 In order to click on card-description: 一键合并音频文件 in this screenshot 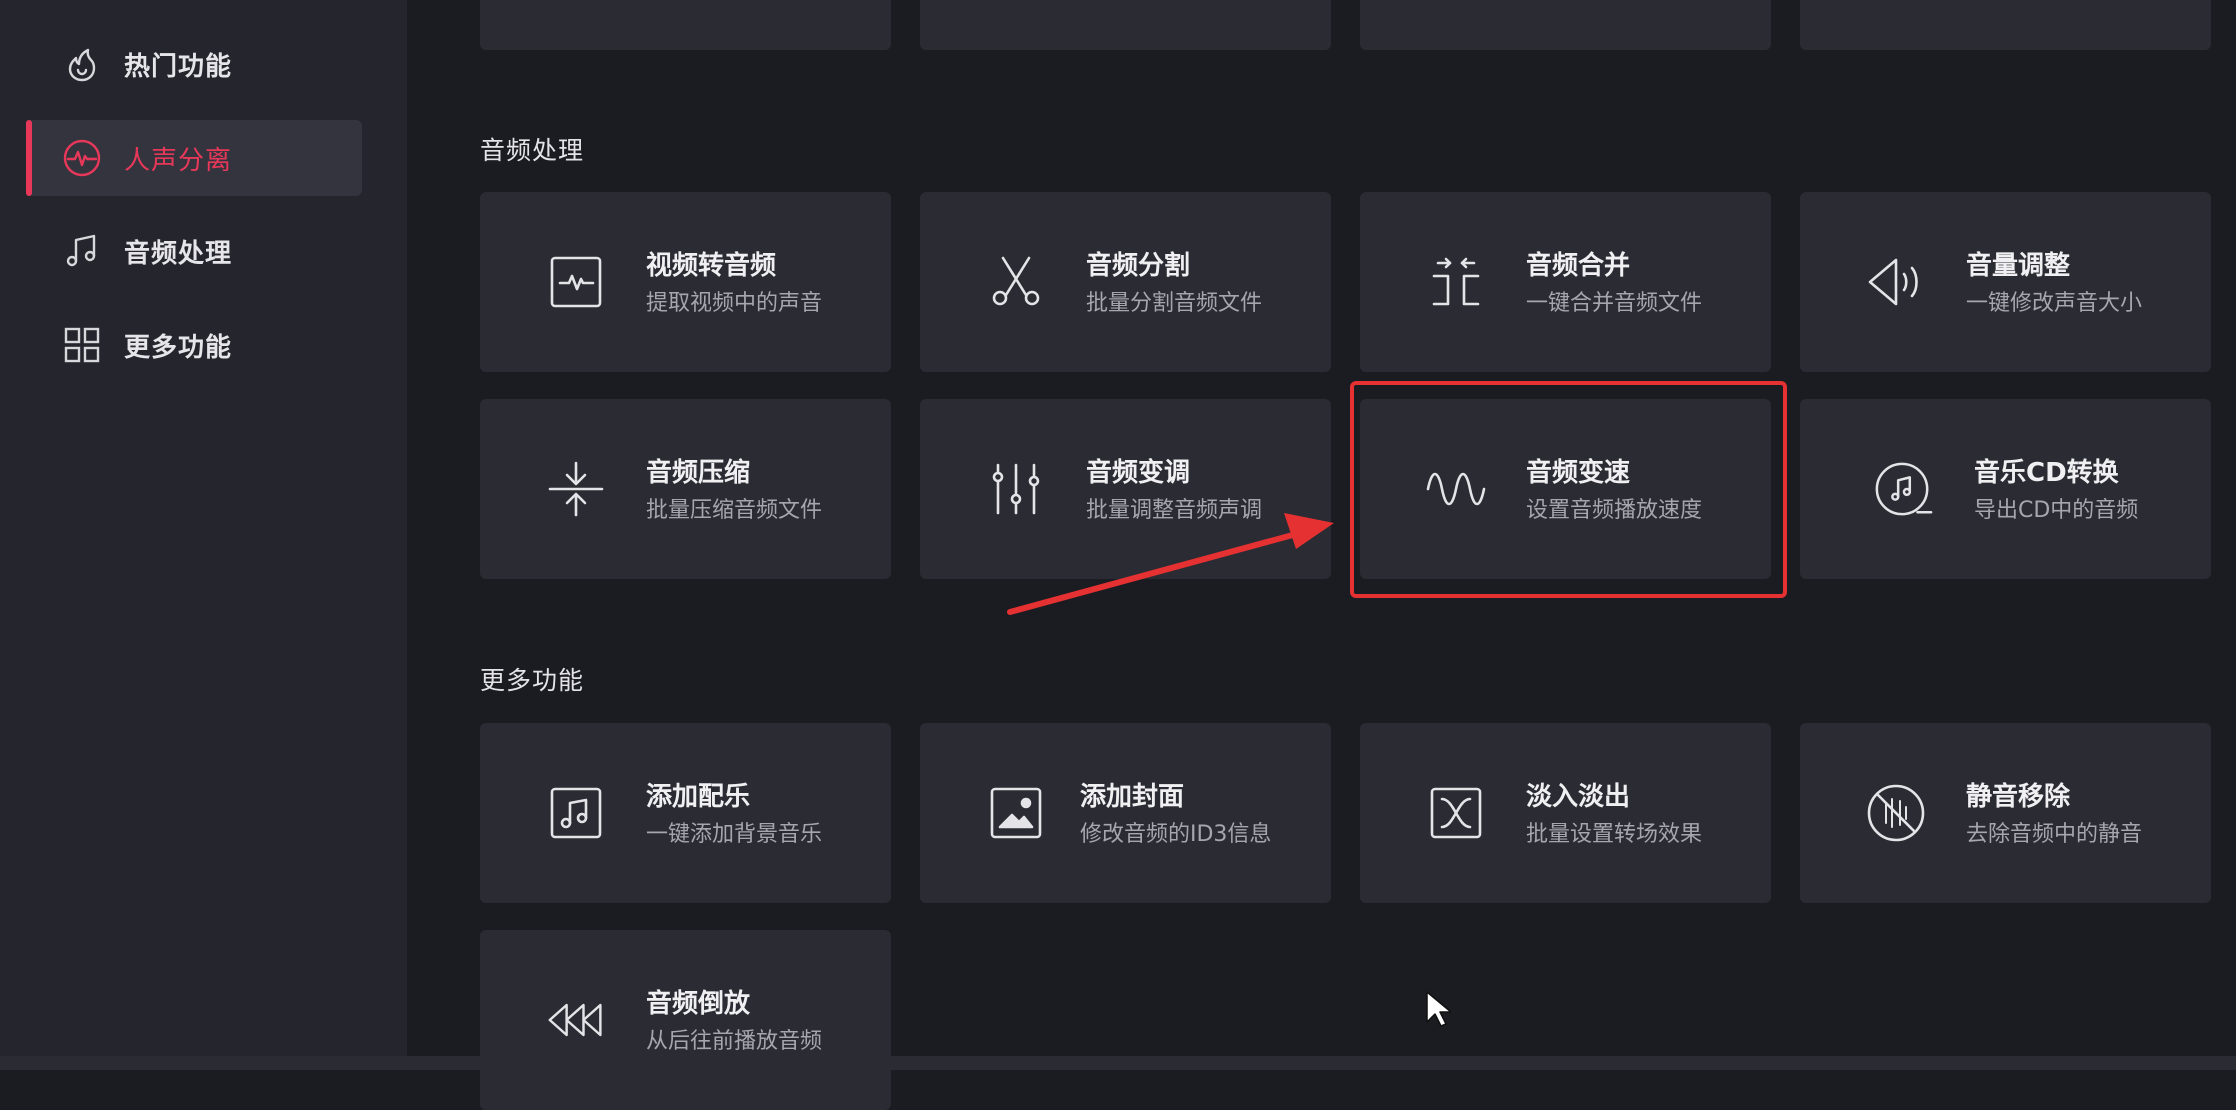, I will do `click(1614, 303)`.